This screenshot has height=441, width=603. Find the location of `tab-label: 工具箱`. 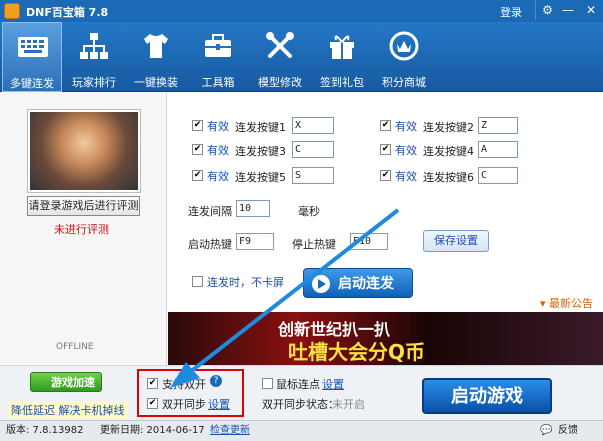

tab-label: 工具箱 is located at coordinates (218, 82).